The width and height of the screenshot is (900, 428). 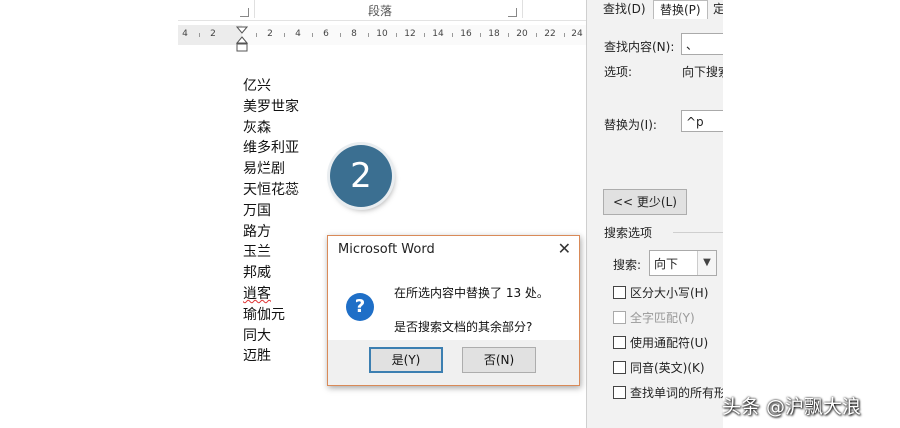 I want to click on document-line: 玉兰, so click(x=257, y=252).